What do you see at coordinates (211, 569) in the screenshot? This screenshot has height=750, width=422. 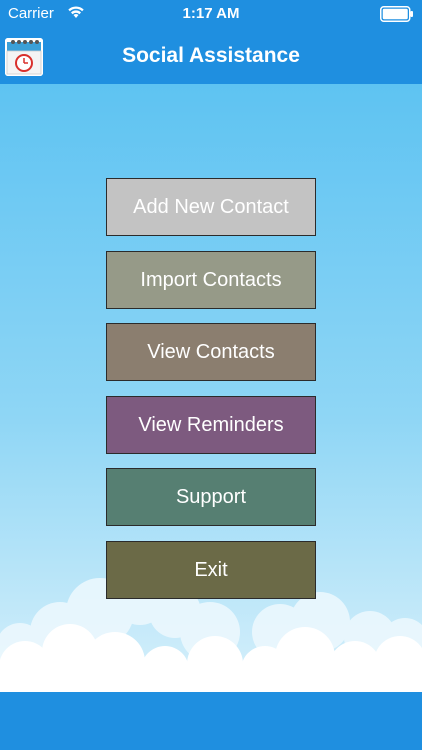 I see `exit-button: Exit` at bounding box center [211, 569].